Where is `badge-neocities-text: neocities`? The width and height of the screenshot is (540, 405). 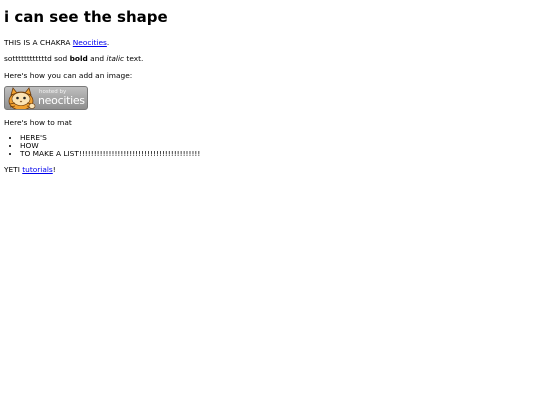 badge-neocities-text: neocities is located at coordinates (61, 100).